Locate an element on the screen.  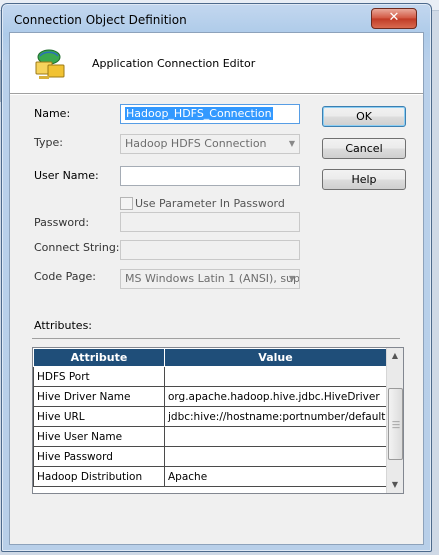
cancel-button: Cancel is located at coordinates (364, 148).